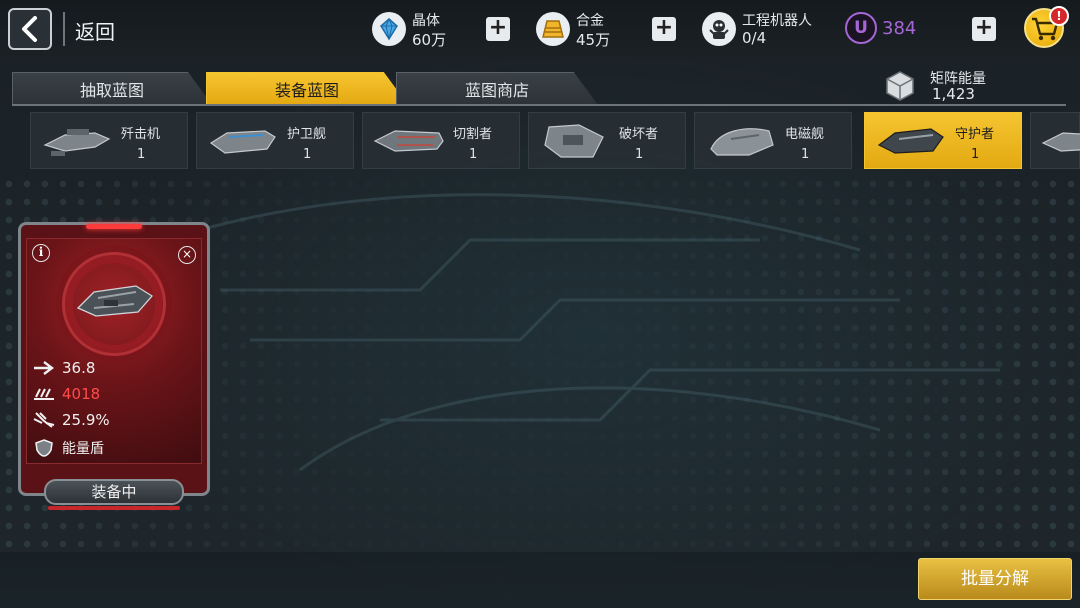 The height and width of the screenshot is (608, 1080). What do you see at coordinates (81, 394) in the screenshot?
I see `stat-health-value: 4018` at bounding box center [81, 394].